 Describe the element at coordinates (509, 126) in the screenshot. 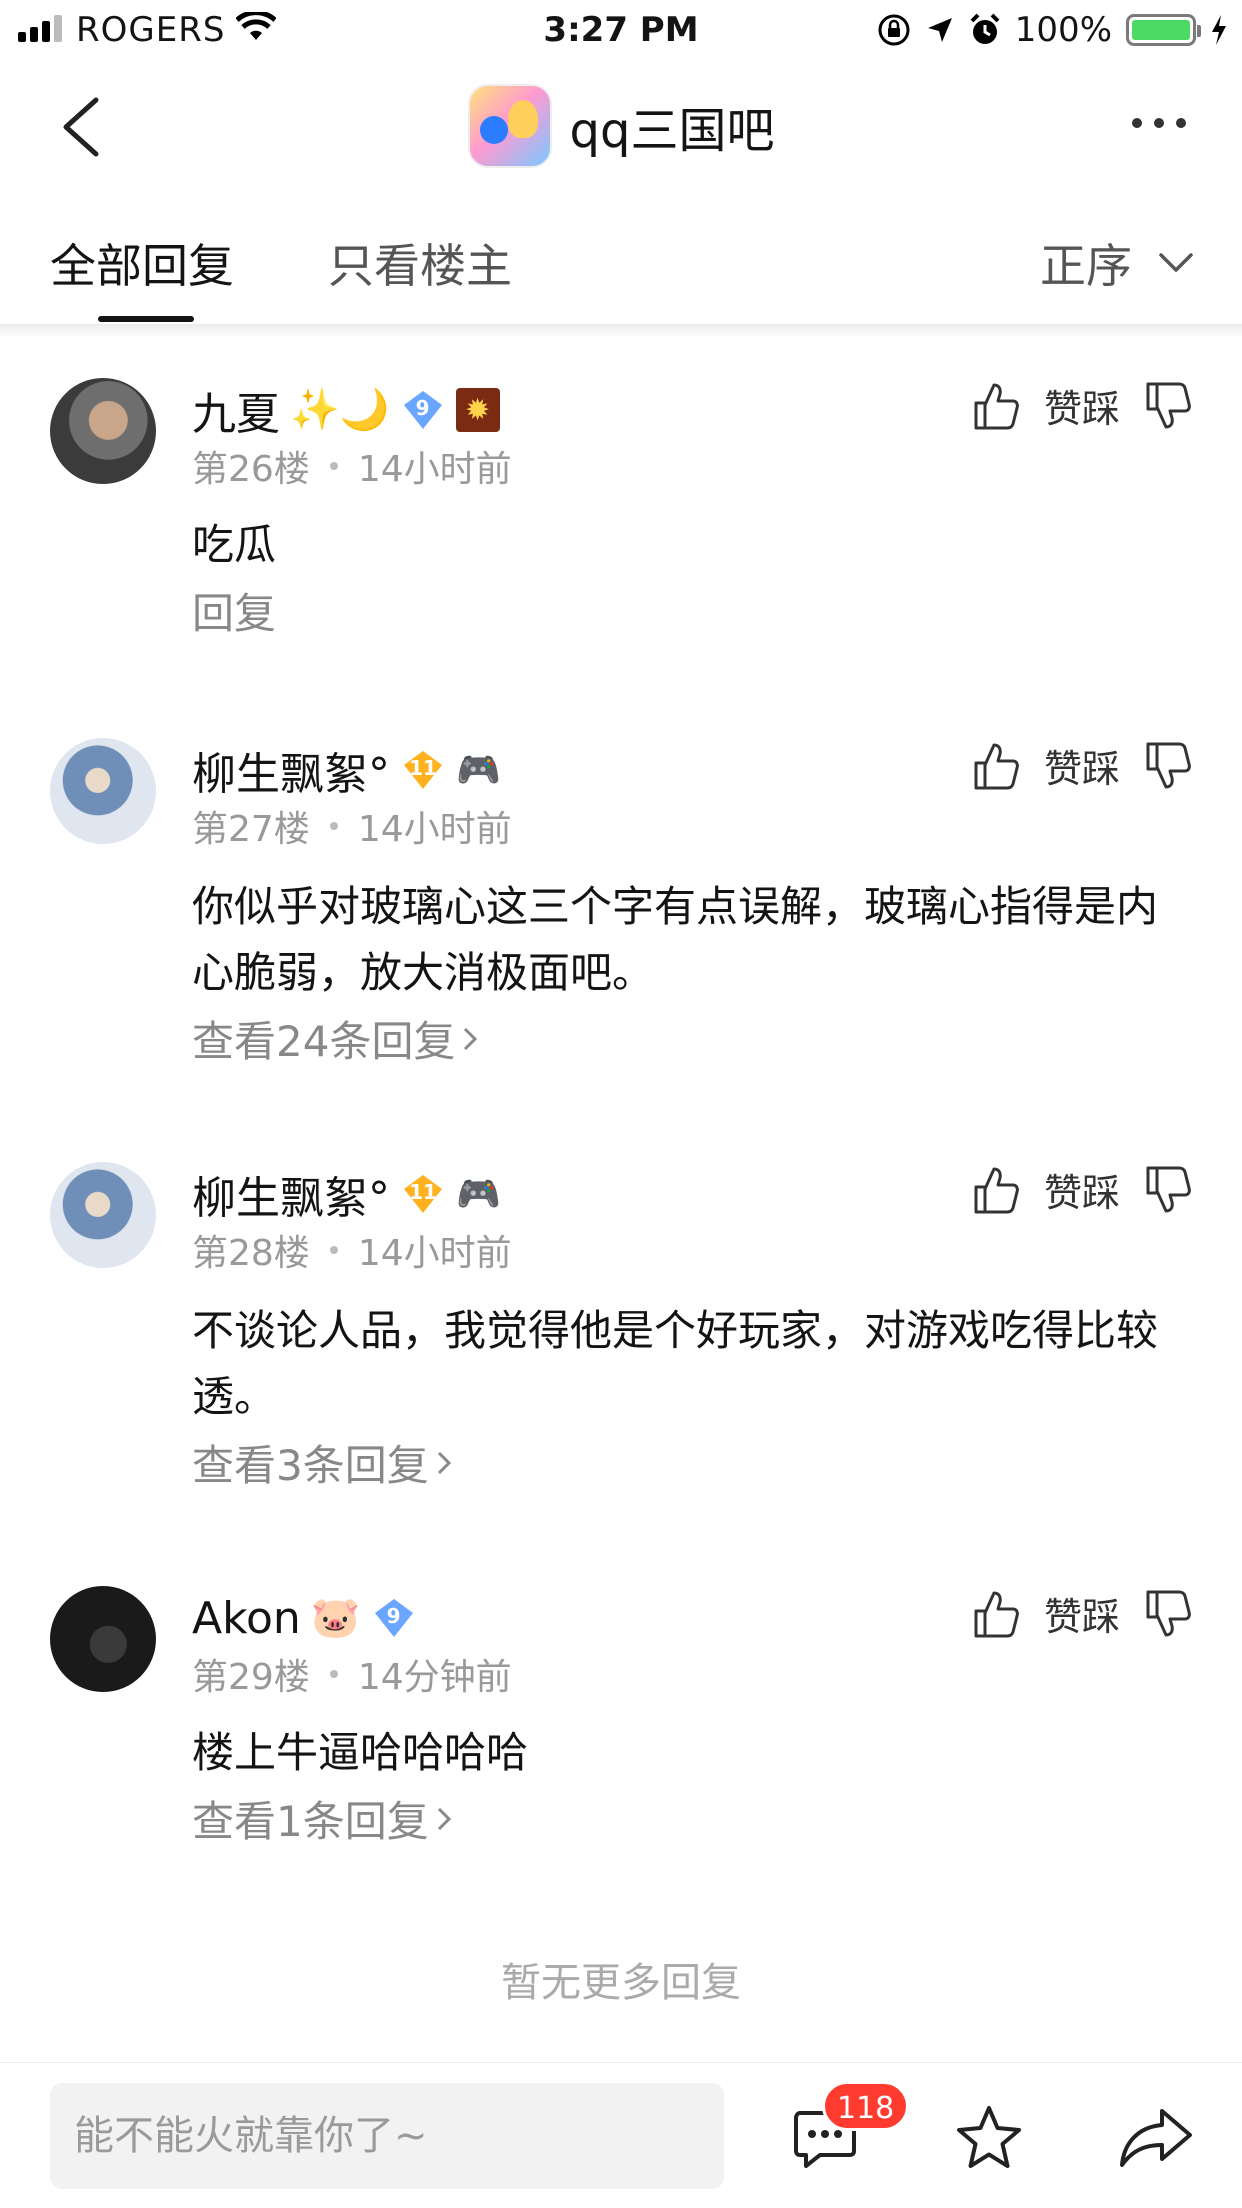

I see `forum-logo` at that location.